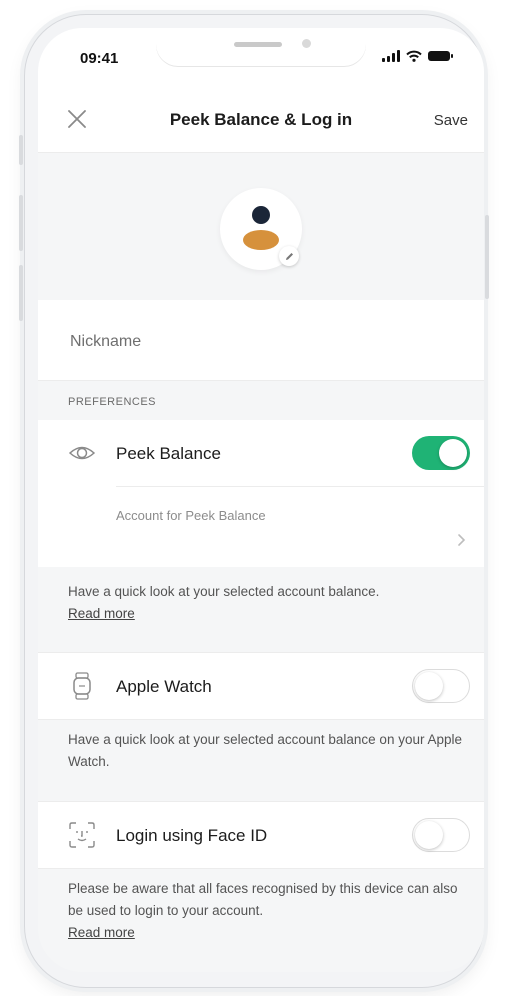  What do you see at coordinates (414, 56) in the screenshot?
I see `wifi-icon` at bounding box center [414, 56].